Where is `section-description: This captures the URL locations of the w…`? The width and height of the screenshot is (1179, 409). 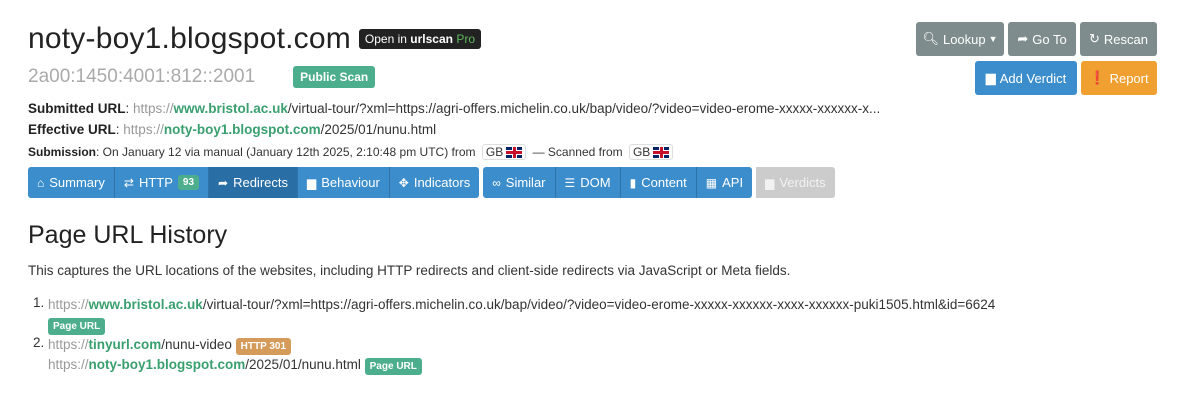
section-description: This captures the URL locations of the w… is located at coordinates (409, 270).